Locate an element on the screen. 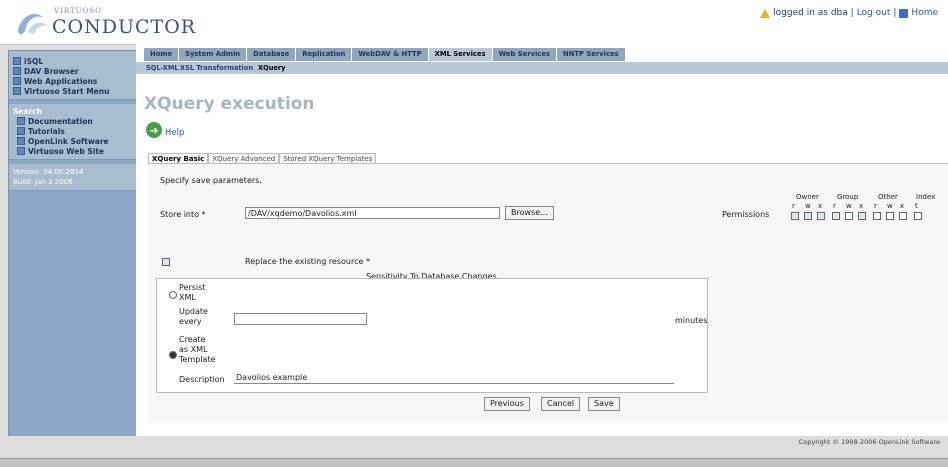  sidebar-item-start-menu: Virtuoso Start Menu is located at coordinates (73, 91).